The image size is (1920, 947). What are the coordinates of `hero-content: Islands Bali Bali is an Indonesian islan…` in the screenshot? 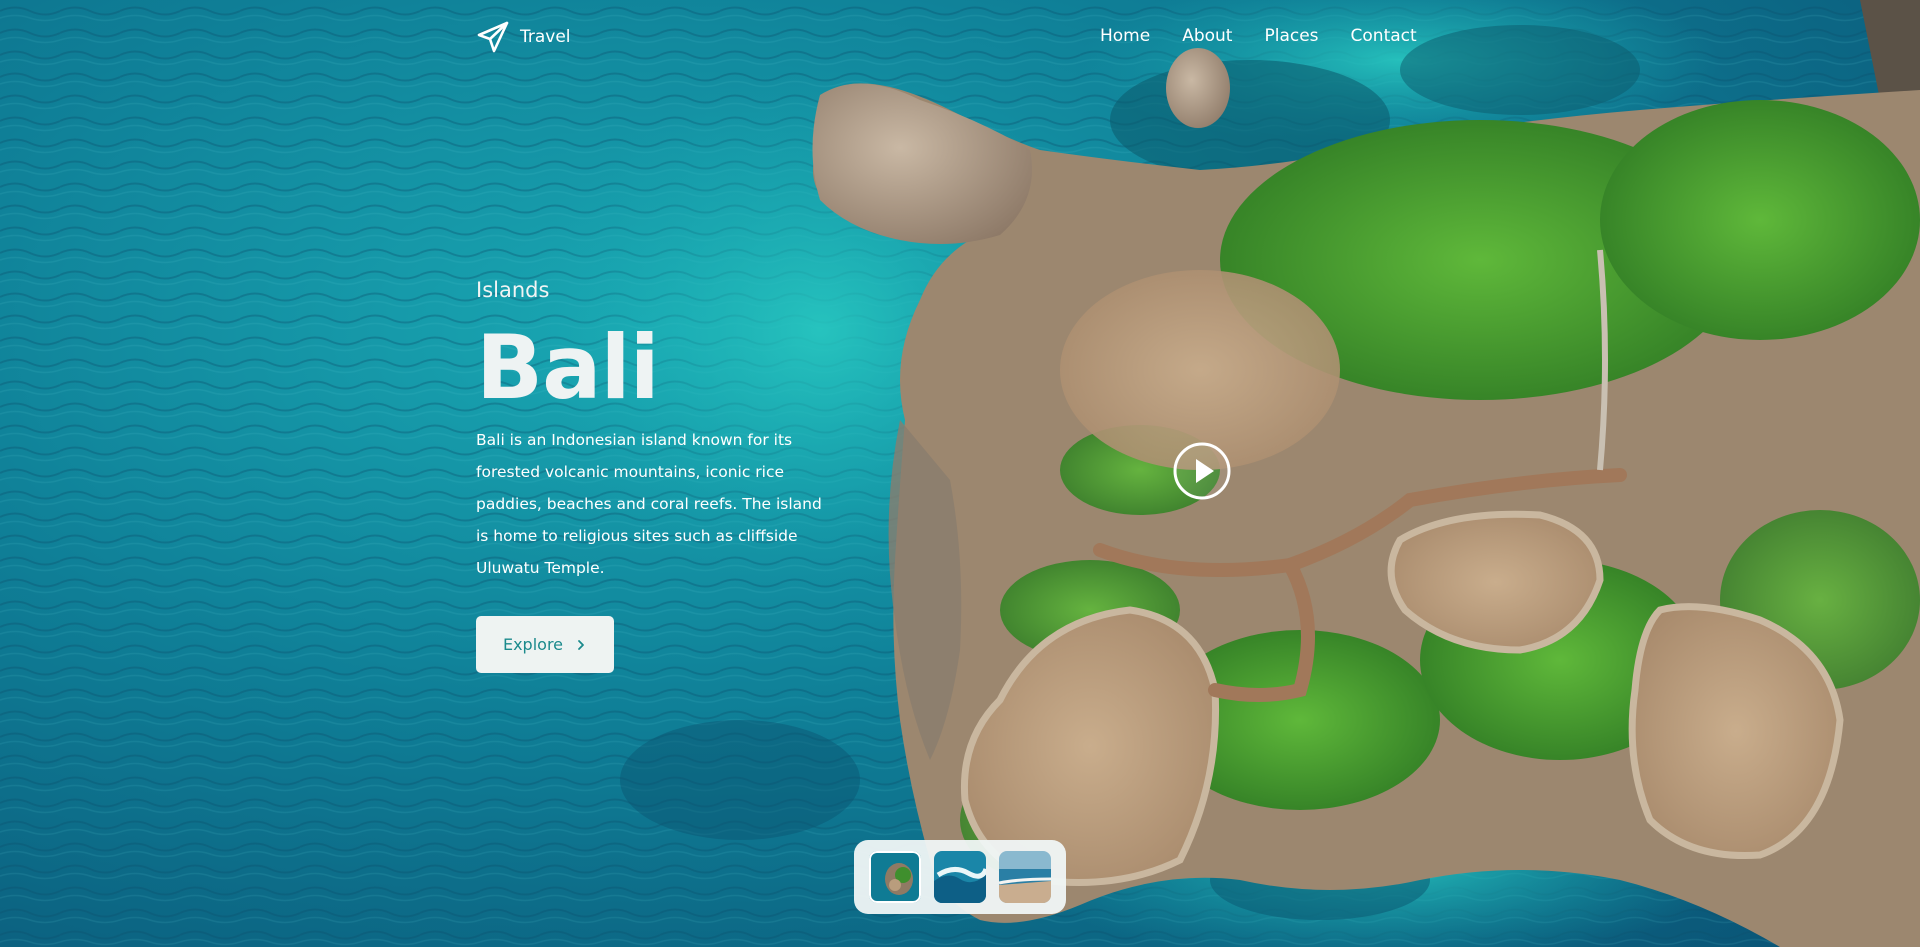 It's located at (656, 430).